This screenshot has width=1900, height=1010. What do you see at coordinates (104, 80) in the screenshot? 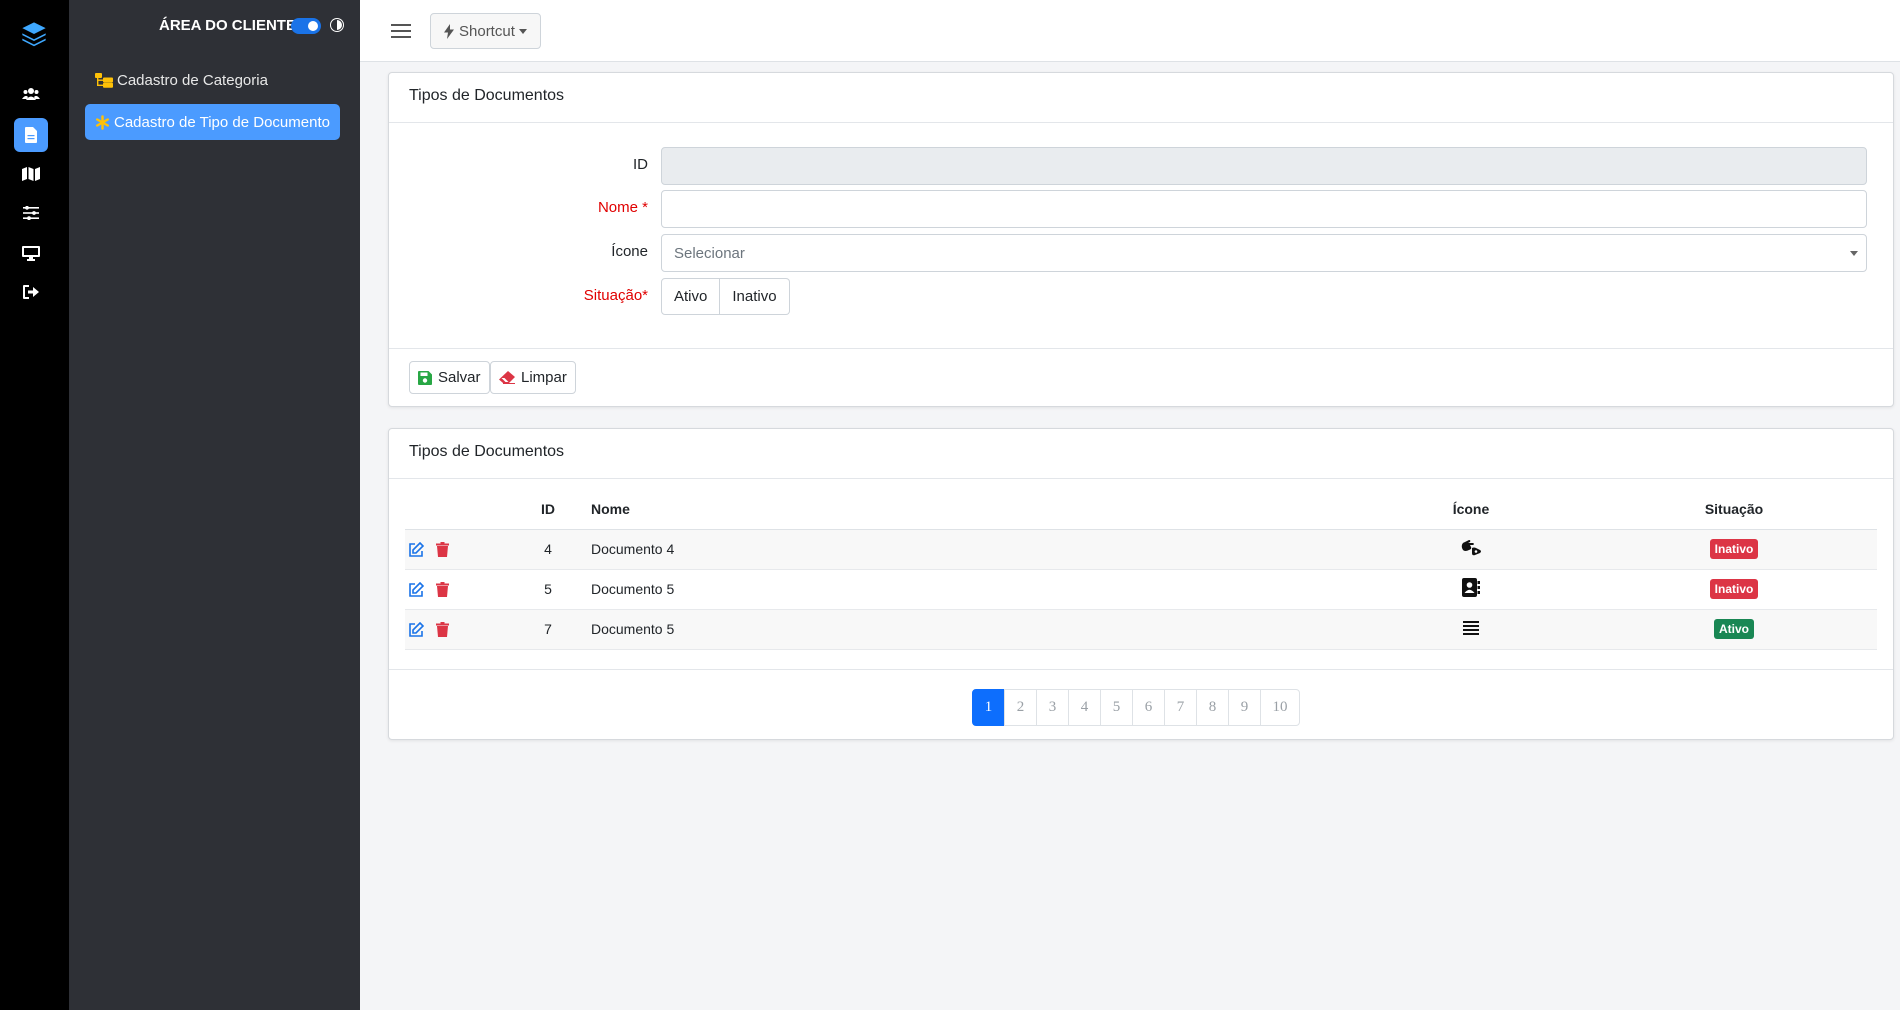
I see `folder-tree-icon` at bounding box center [104, 80].